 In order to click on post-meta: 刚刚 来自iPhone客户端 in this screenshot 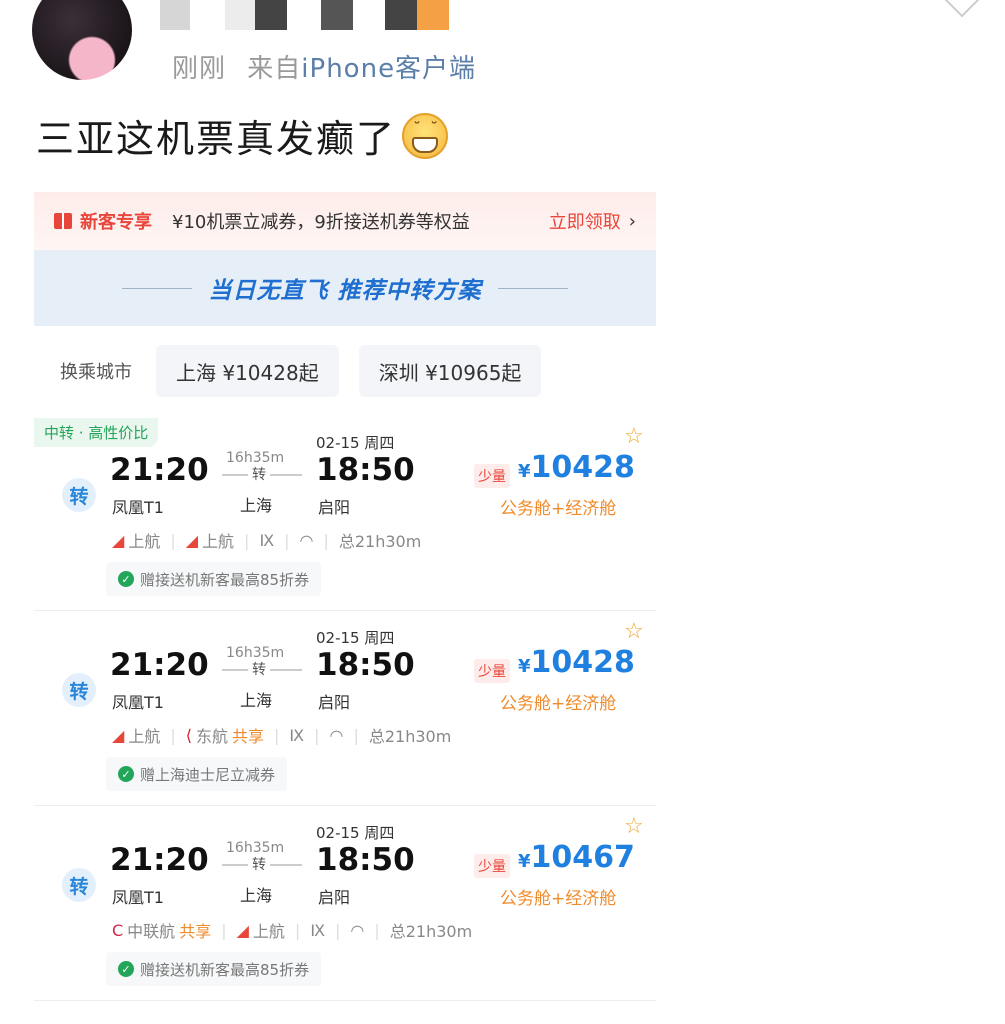, I will do `click(324, 66)`.